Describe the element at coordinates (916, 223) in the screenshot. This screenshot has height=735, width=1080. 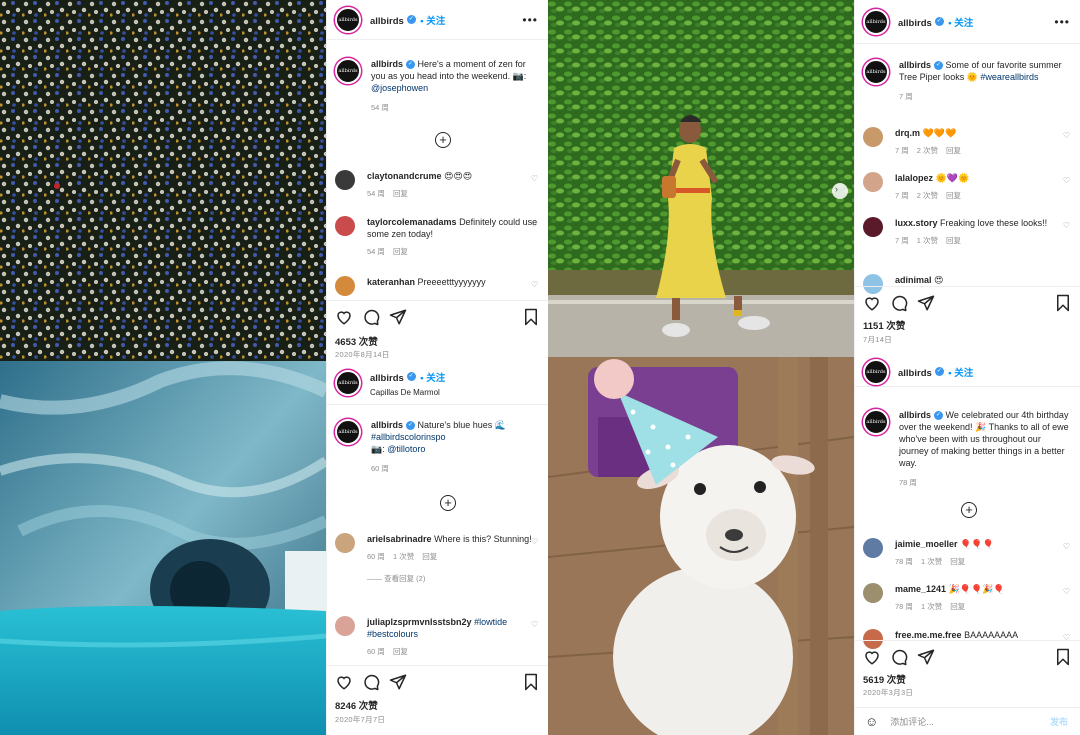
I see `comment-username: luxx.story` at that location.